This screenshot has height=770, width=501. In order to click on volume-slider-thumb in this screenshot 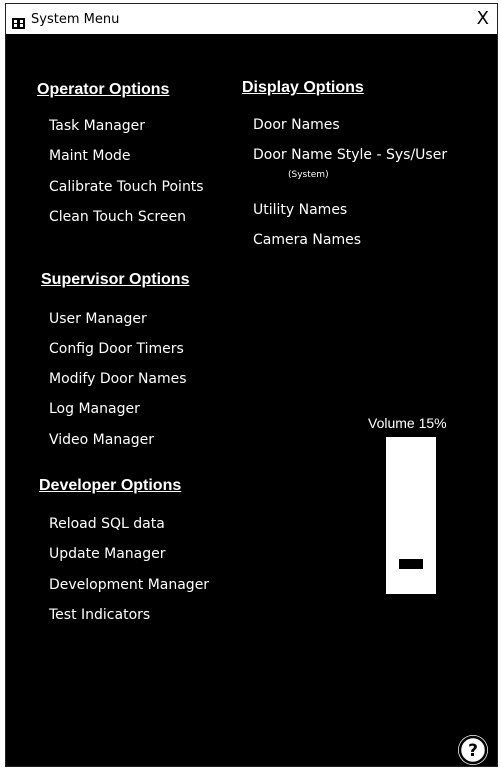, I will do `click(411, 564)`.